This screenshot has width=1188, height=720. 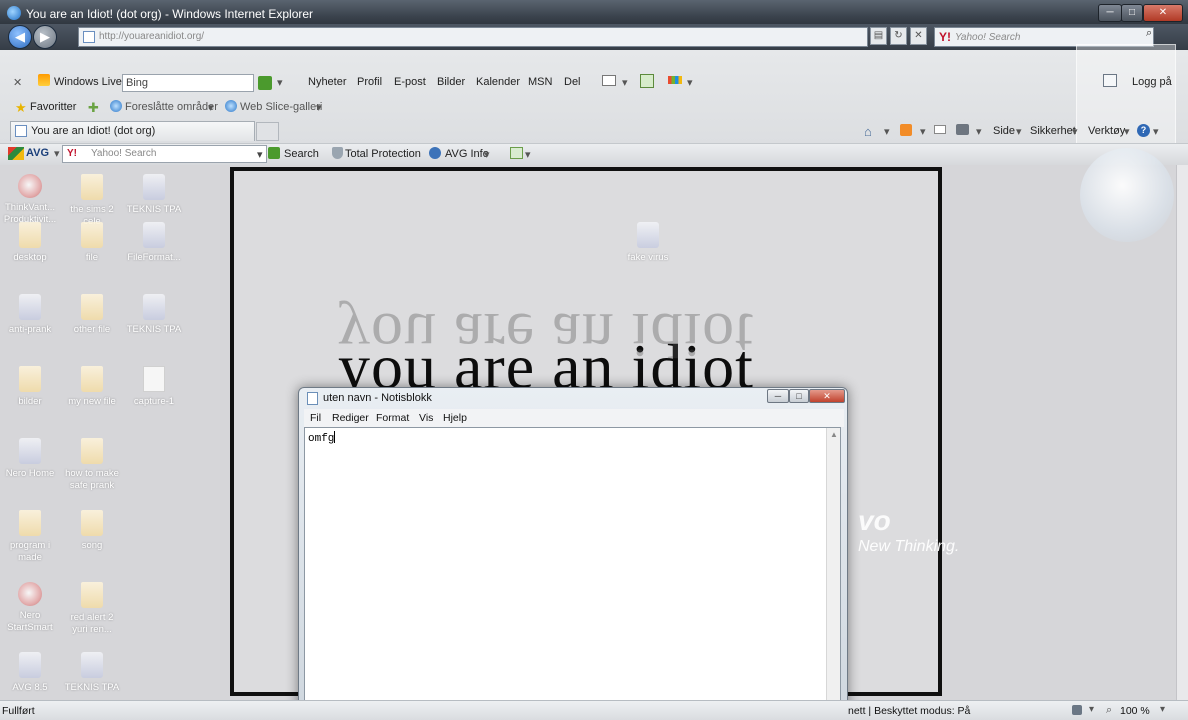 What do you see at coordinates (1127, 131) in the screenshot?
I see `tools-dropdown-icon: ▾` at bounding box center [1127, 131].